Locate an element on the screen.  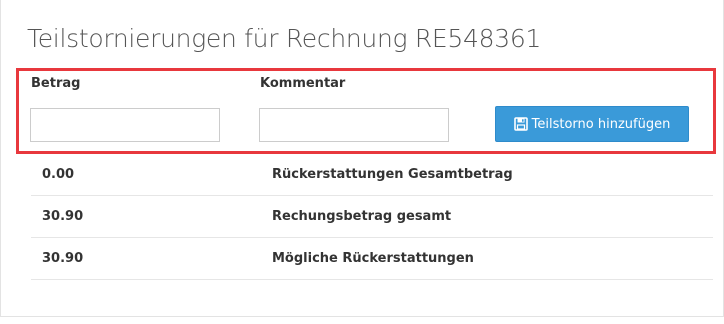
save-icon is located at coordinates (520, 124).